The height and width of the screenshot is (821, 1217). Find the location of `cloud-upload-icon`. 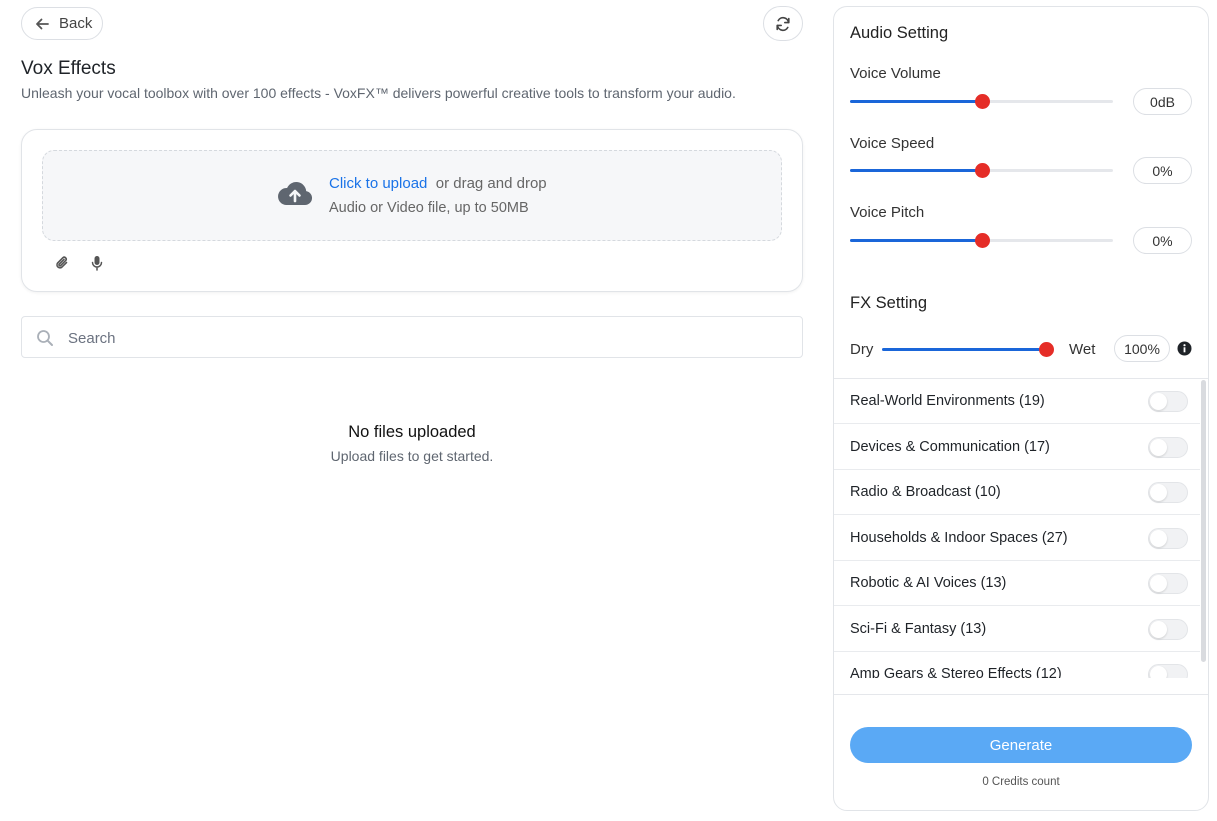

cloud-upload-icon is located at coordinates (295, 194).